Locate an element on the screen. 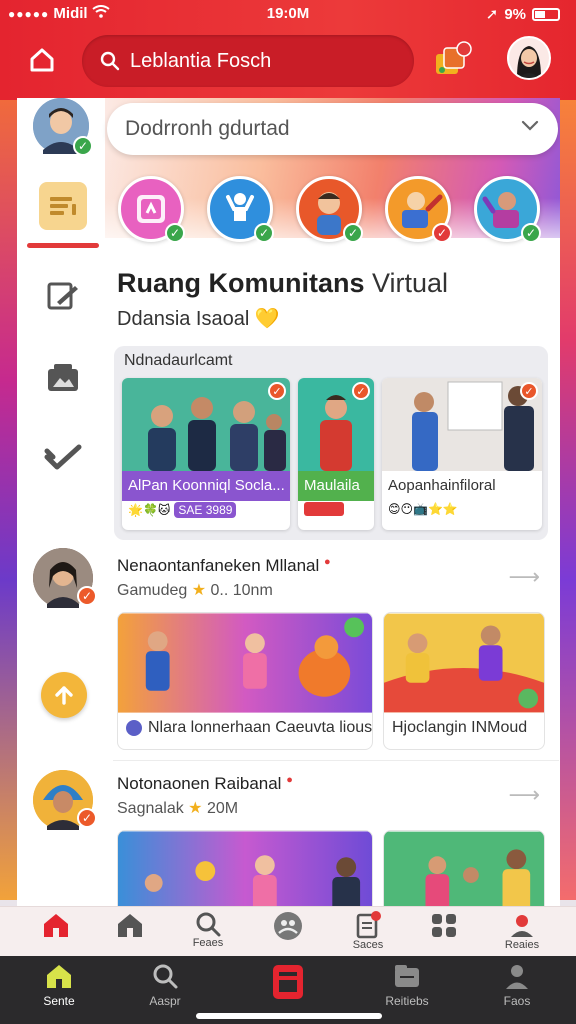 This screenshot has width=576, height=1024. people-circle-icon is located at coordinates (288, 926).